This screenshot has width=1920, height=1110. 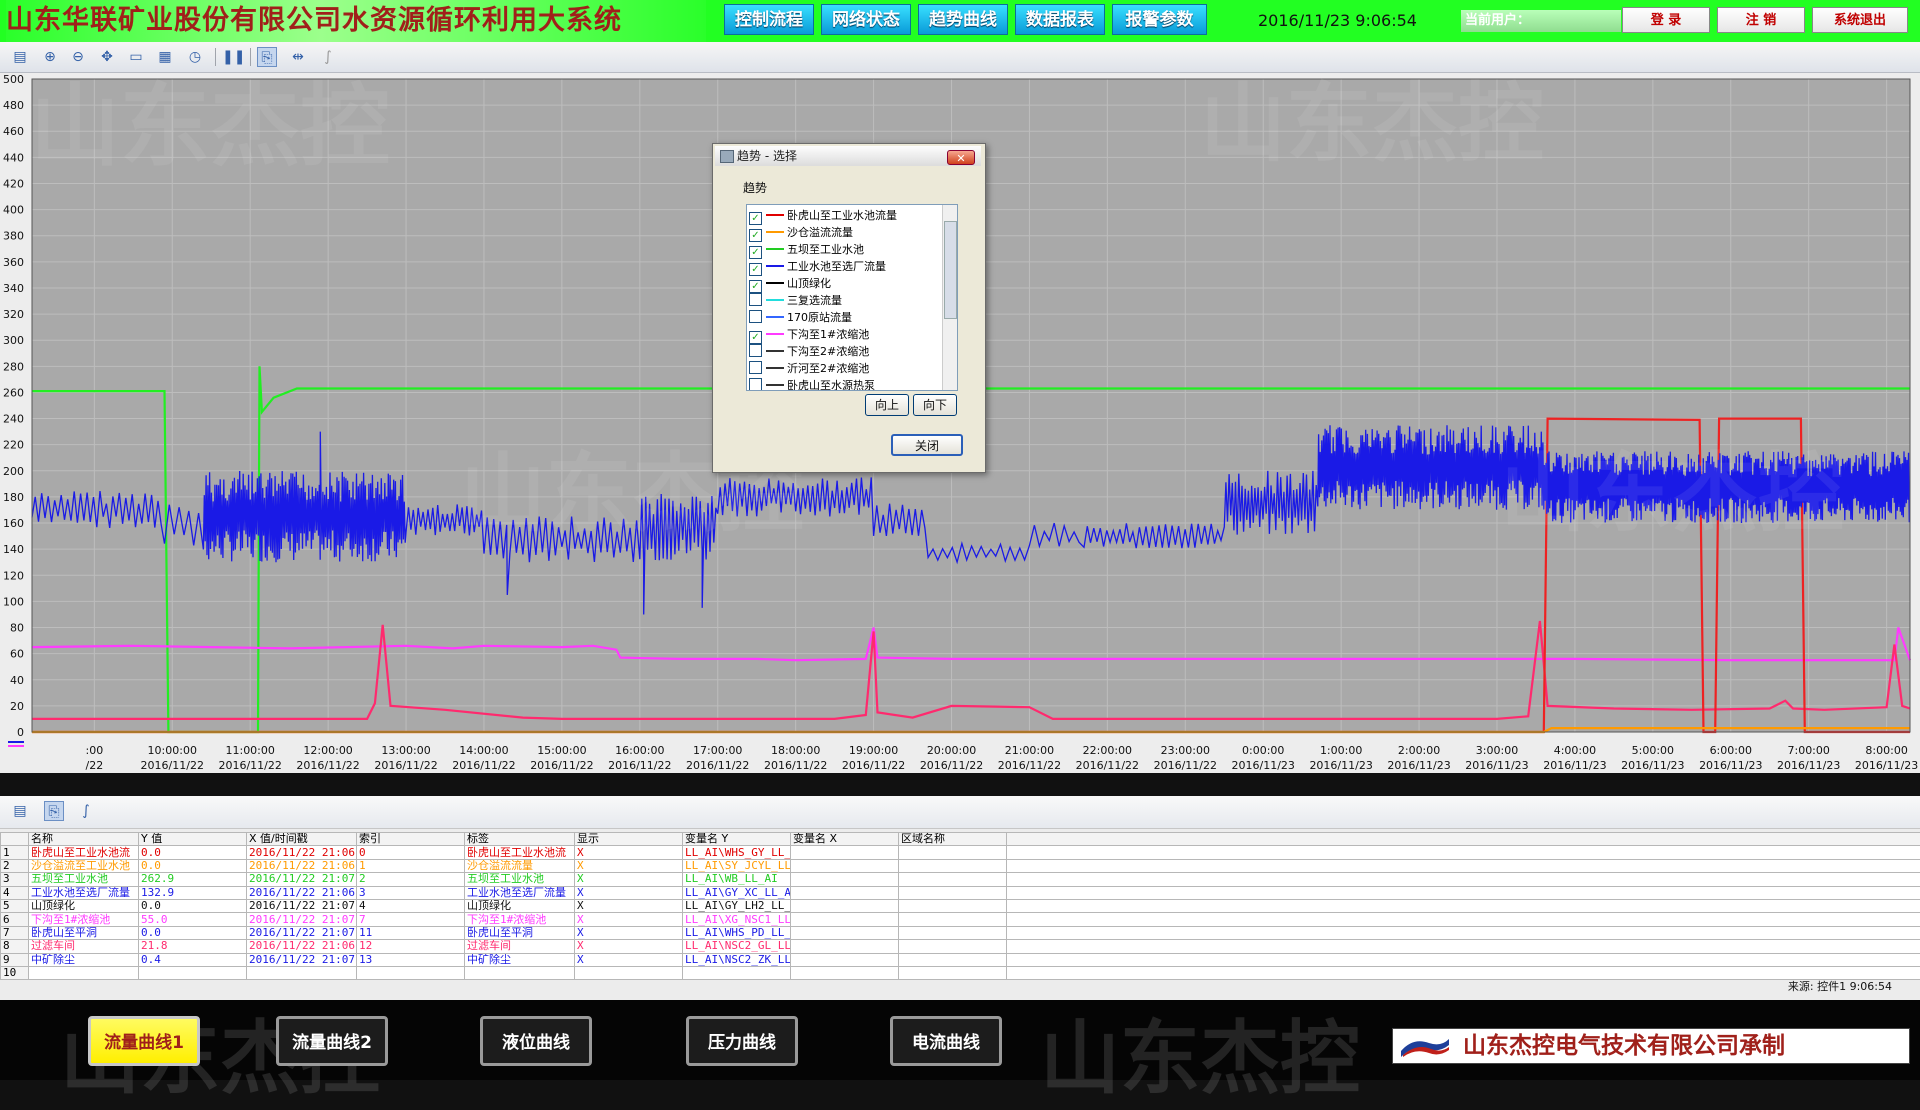 What do you see at coordinates (848, 156) in the screenshot?
I see `dialog-title-bar: 趋势 - 选择 ✕` at bounding box center [848, 156].